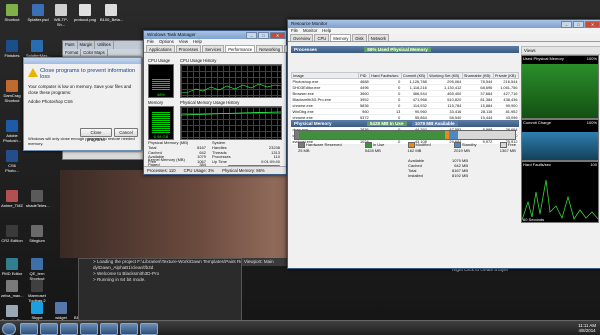 The width and height of the screenshot is (600, 335). I want to click on status-cpu: CPU Usage: 3%, so click(199, 170).